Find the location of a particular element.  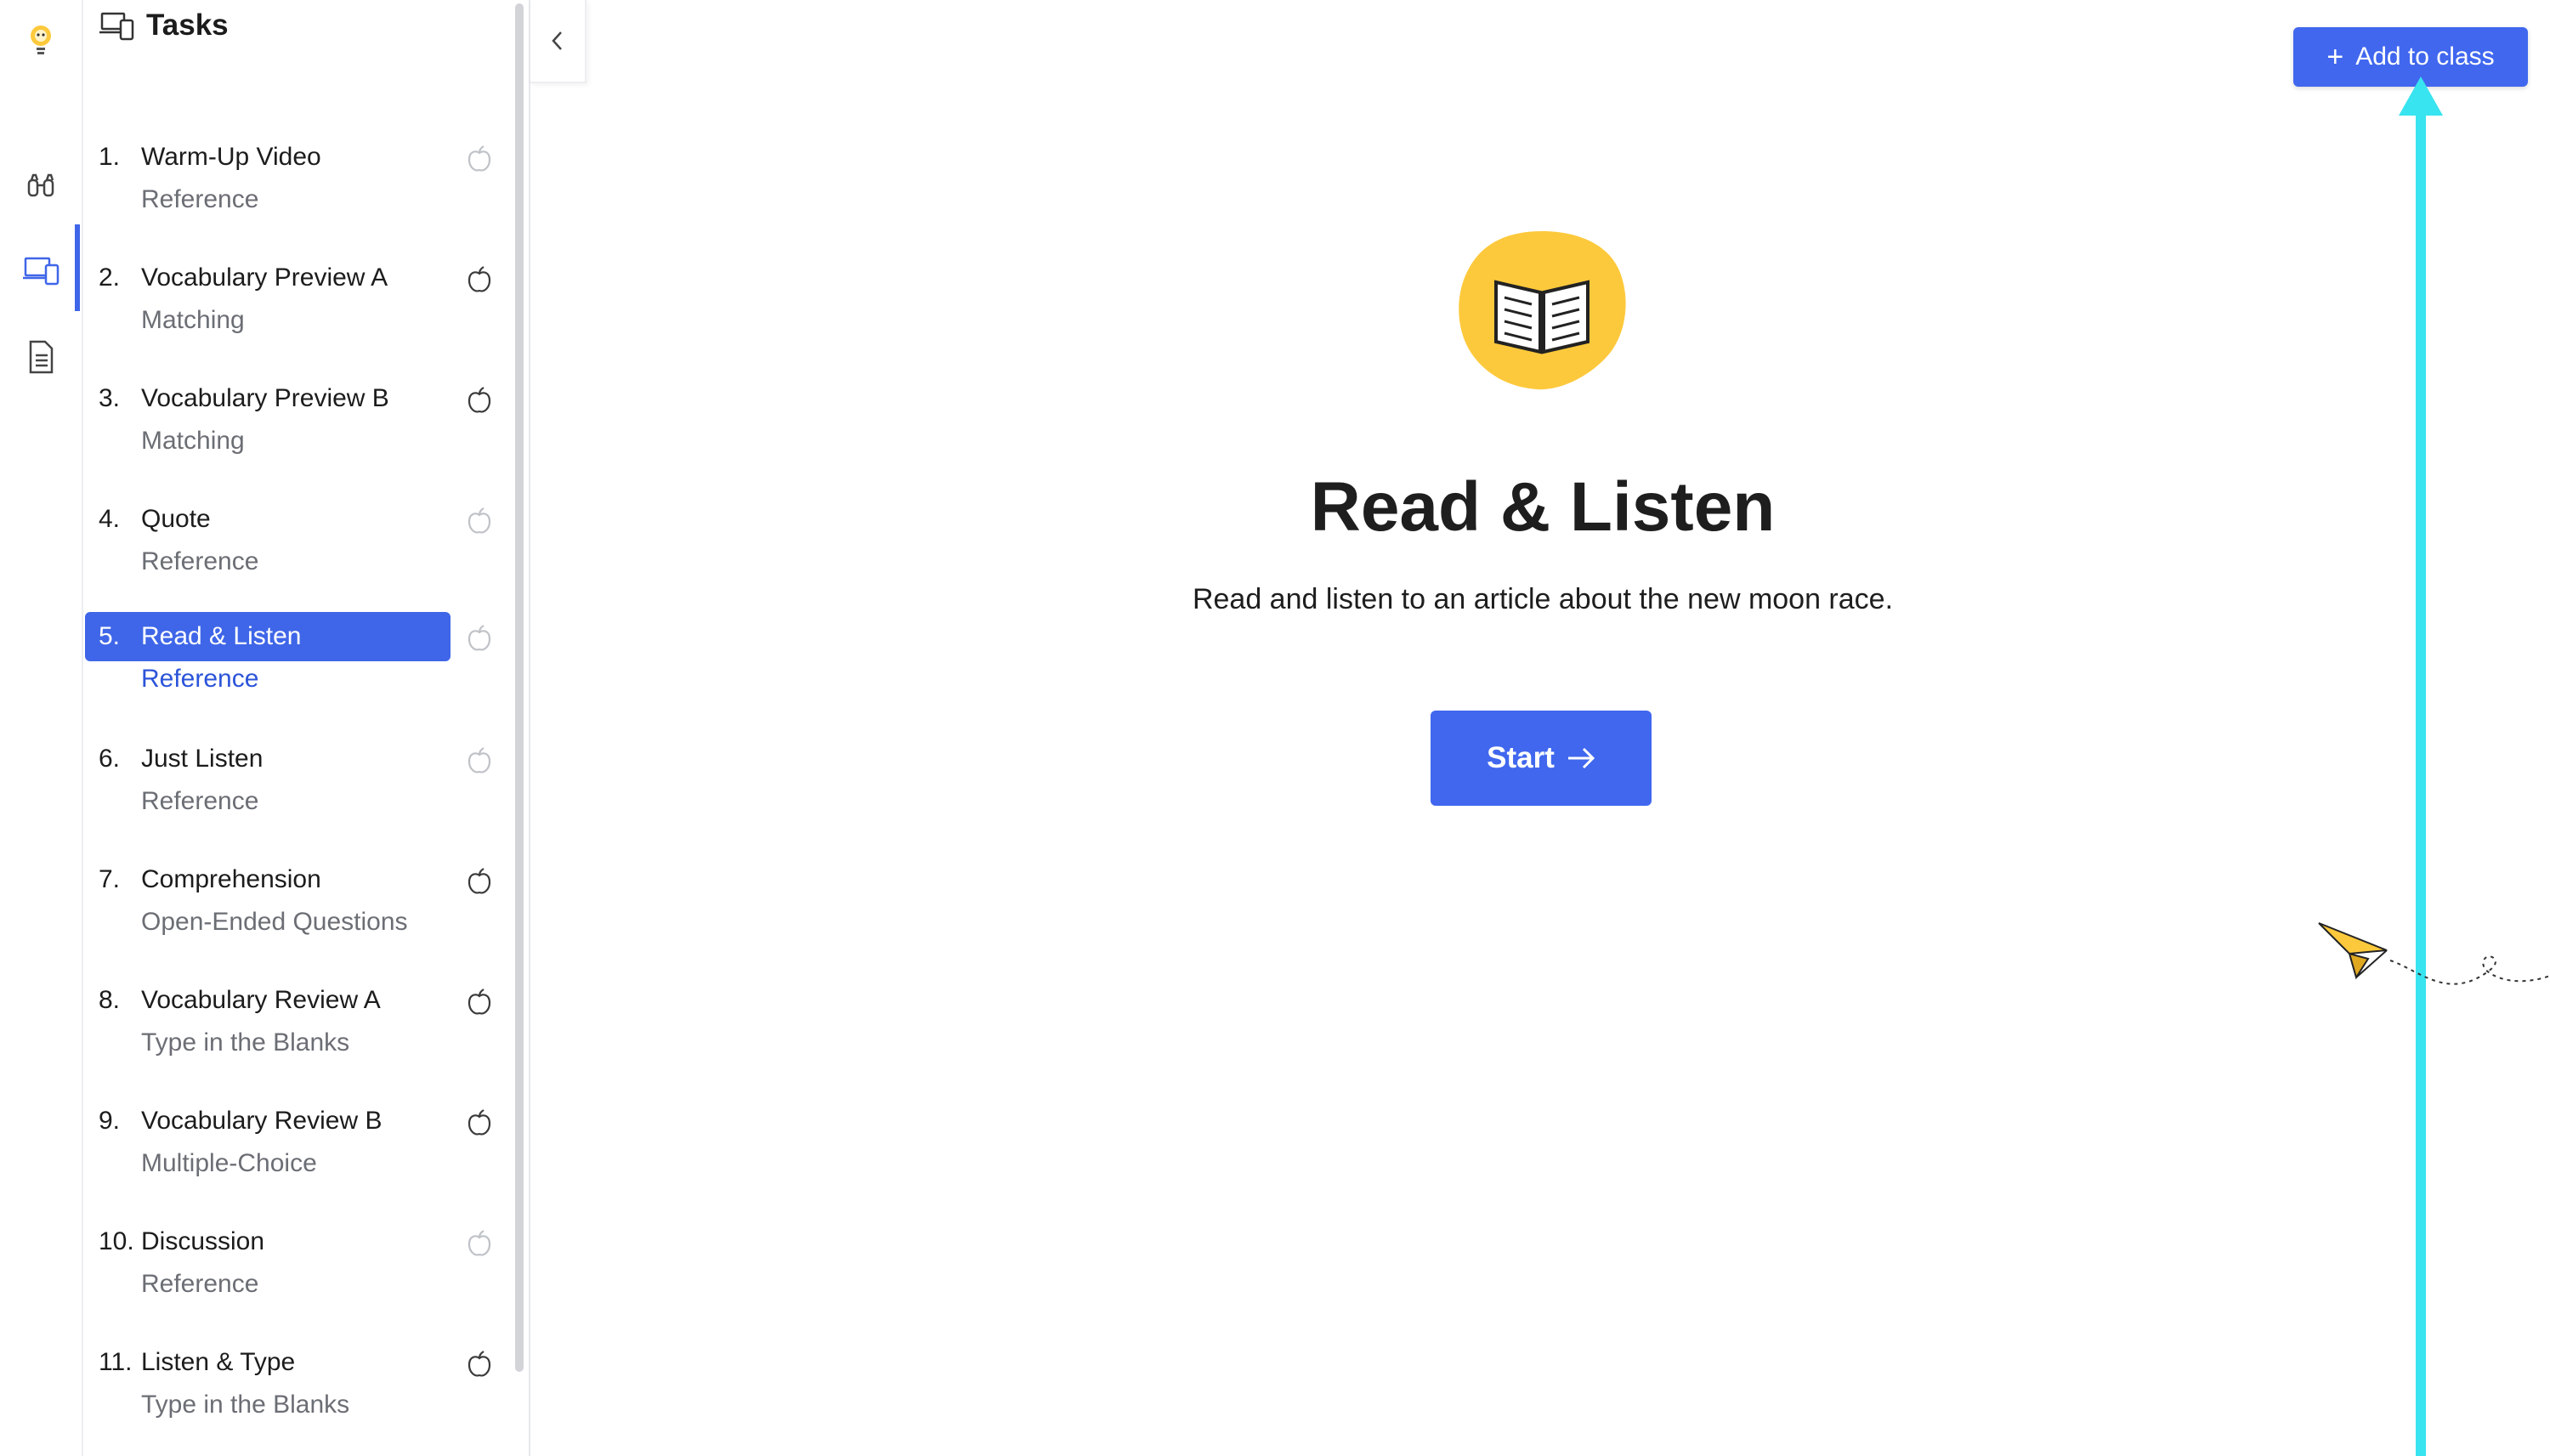

task-item: 8. Vocabulary Review A Type in the Blanks is located at coordinates (295, 1027).